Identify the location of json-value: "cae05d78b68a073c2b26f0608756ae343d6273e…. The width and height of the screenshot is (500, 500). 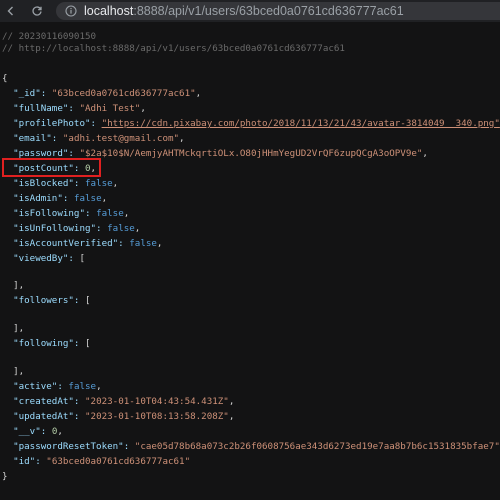
(317, 446).